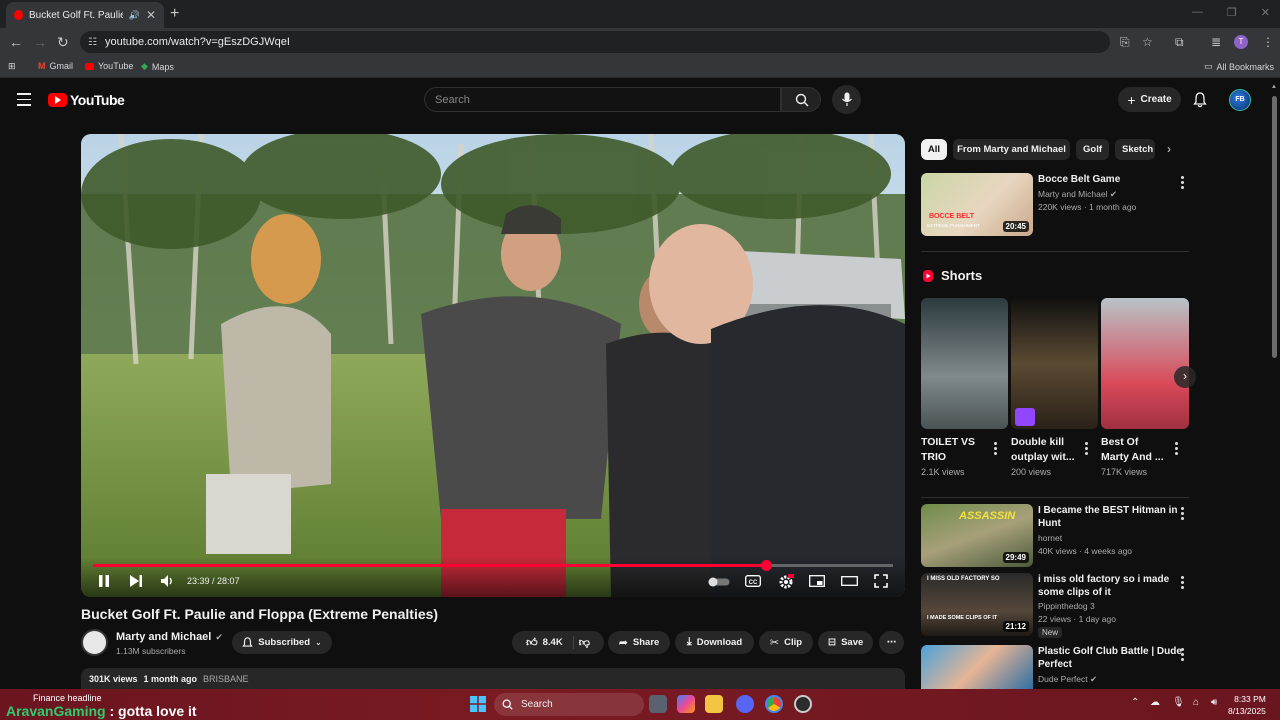 The width and height of the screenshot is (1280, 720). Describe the element at coordinates (1200, 100) in the screenshot. I see `notifications-bell-icon` at that location.